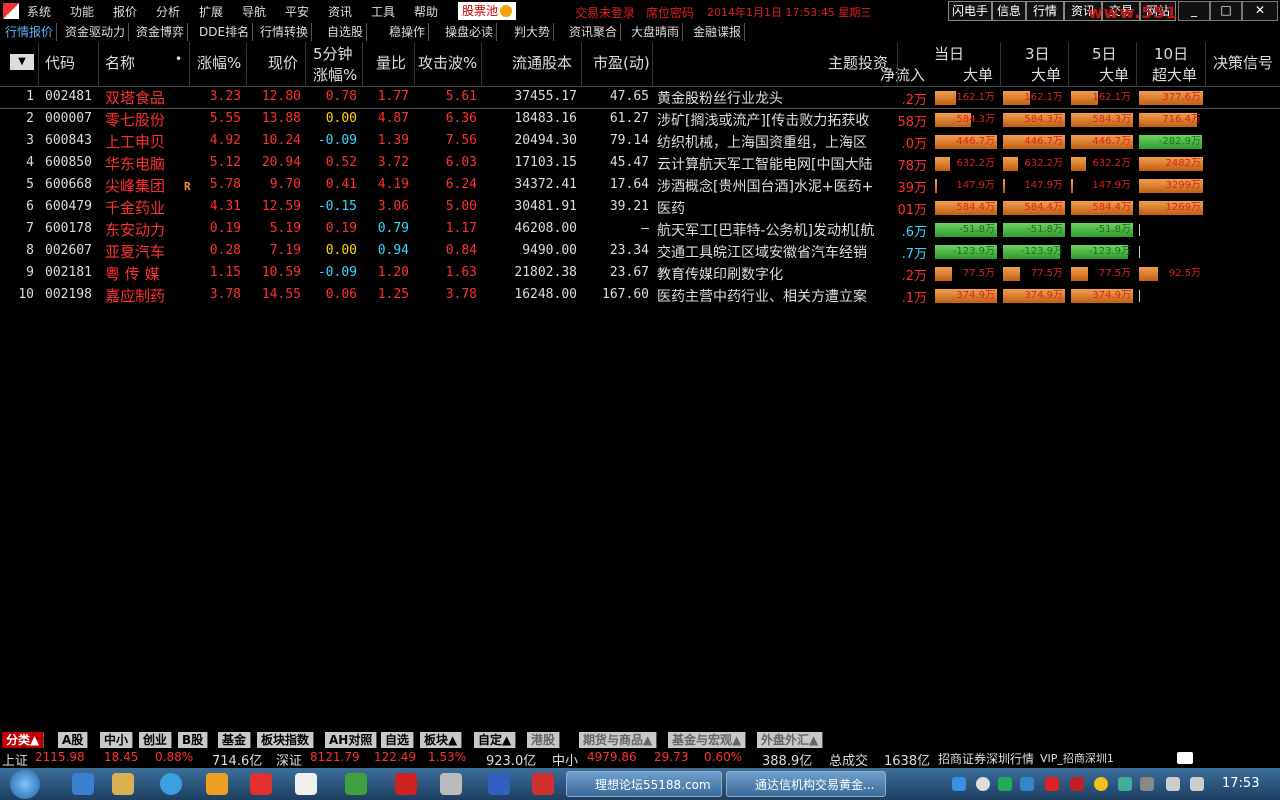 The width and height of the screenshot is (1280, 800). What do you see at coordinates (565, 759) in the screenshot?
I see `zx-label: 中小` at bounding box center [565, 759].